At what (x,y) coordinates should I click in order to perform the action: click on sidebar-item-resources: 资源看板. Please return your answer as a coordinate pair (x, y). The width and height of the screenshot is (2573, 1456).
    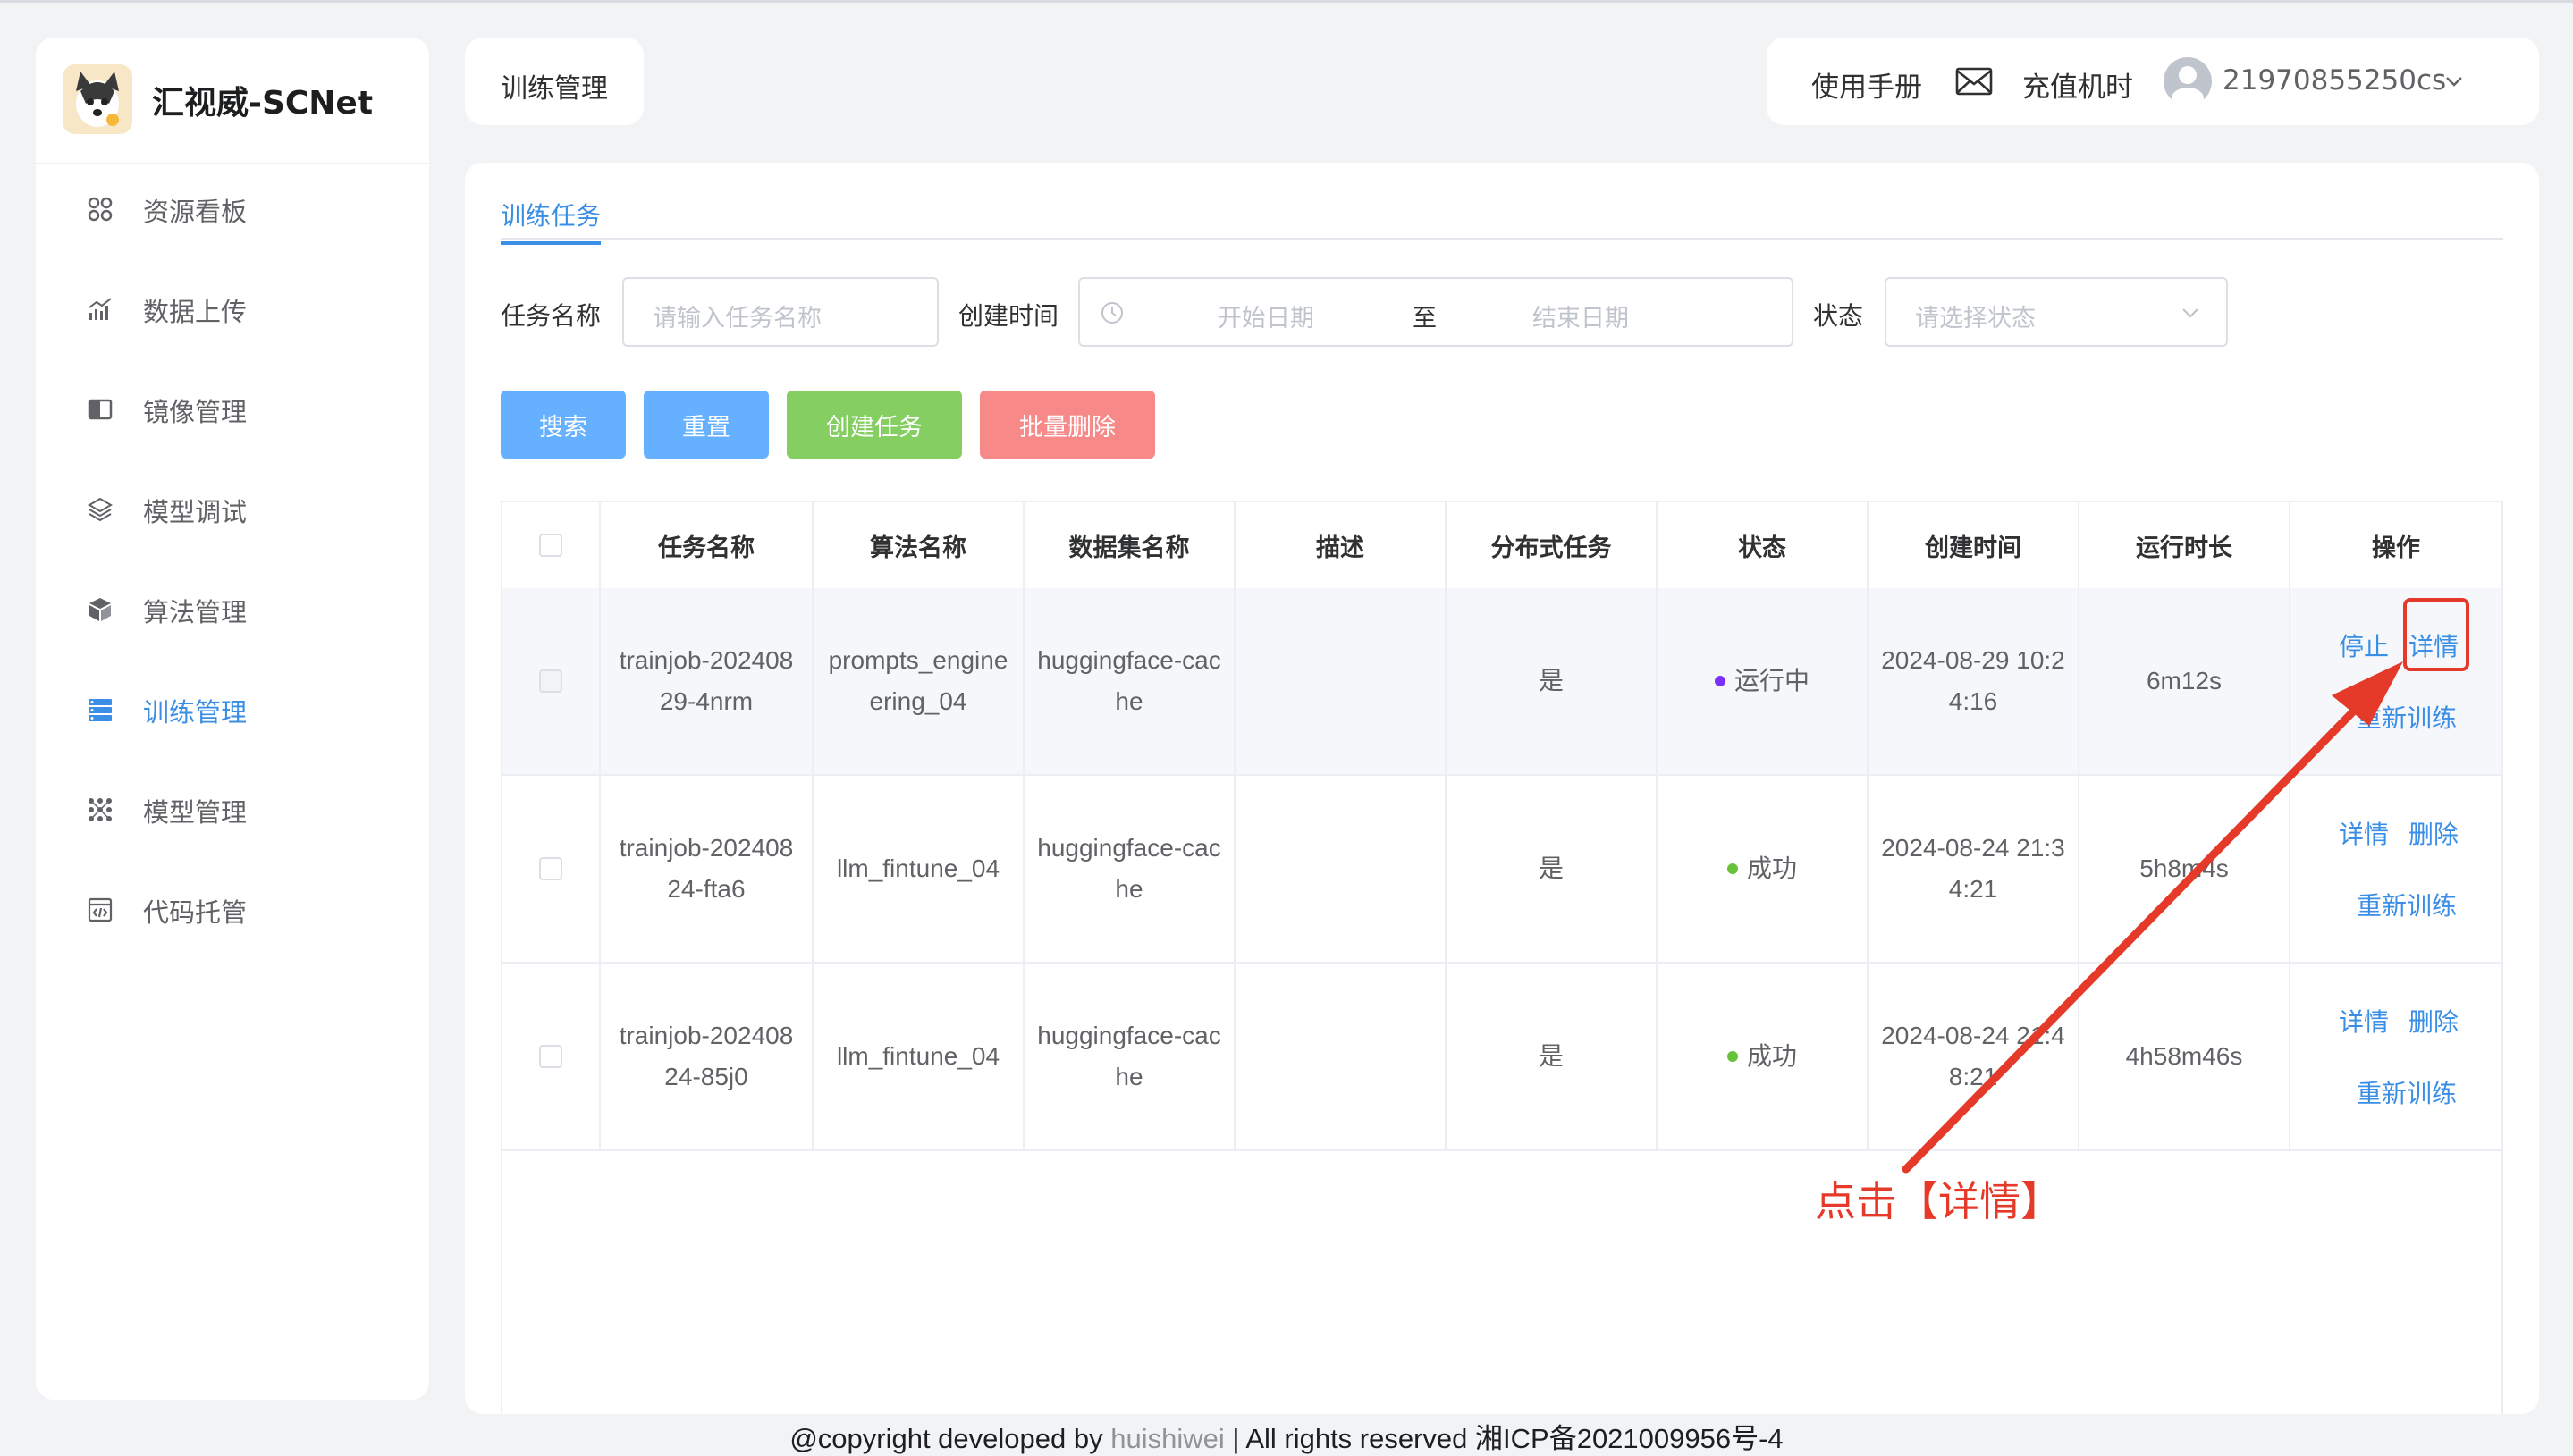
    Looking at the image, I should click on (232, 207).